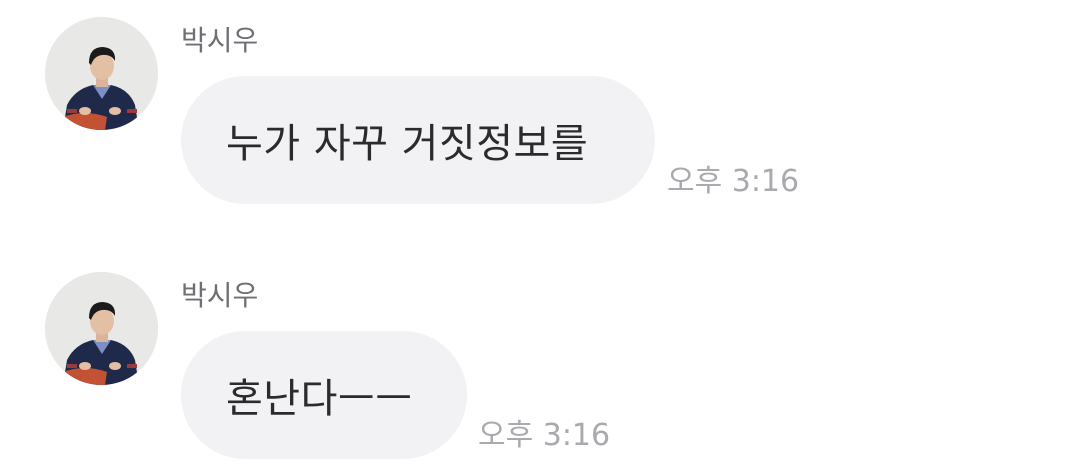  I want to click on message-text: 누가 자꾸 거짓정보를, so click(407, 144).